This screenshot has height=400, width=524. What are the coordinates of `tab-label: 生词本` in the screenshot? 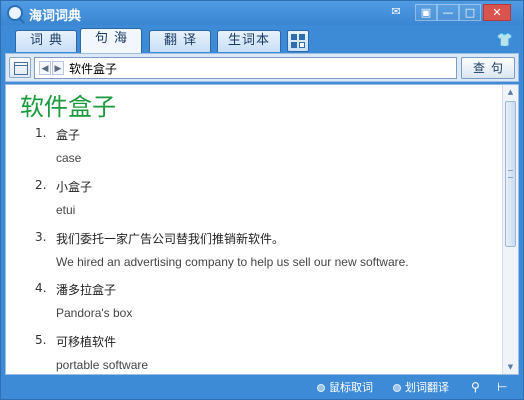 It's located at (248, 40).